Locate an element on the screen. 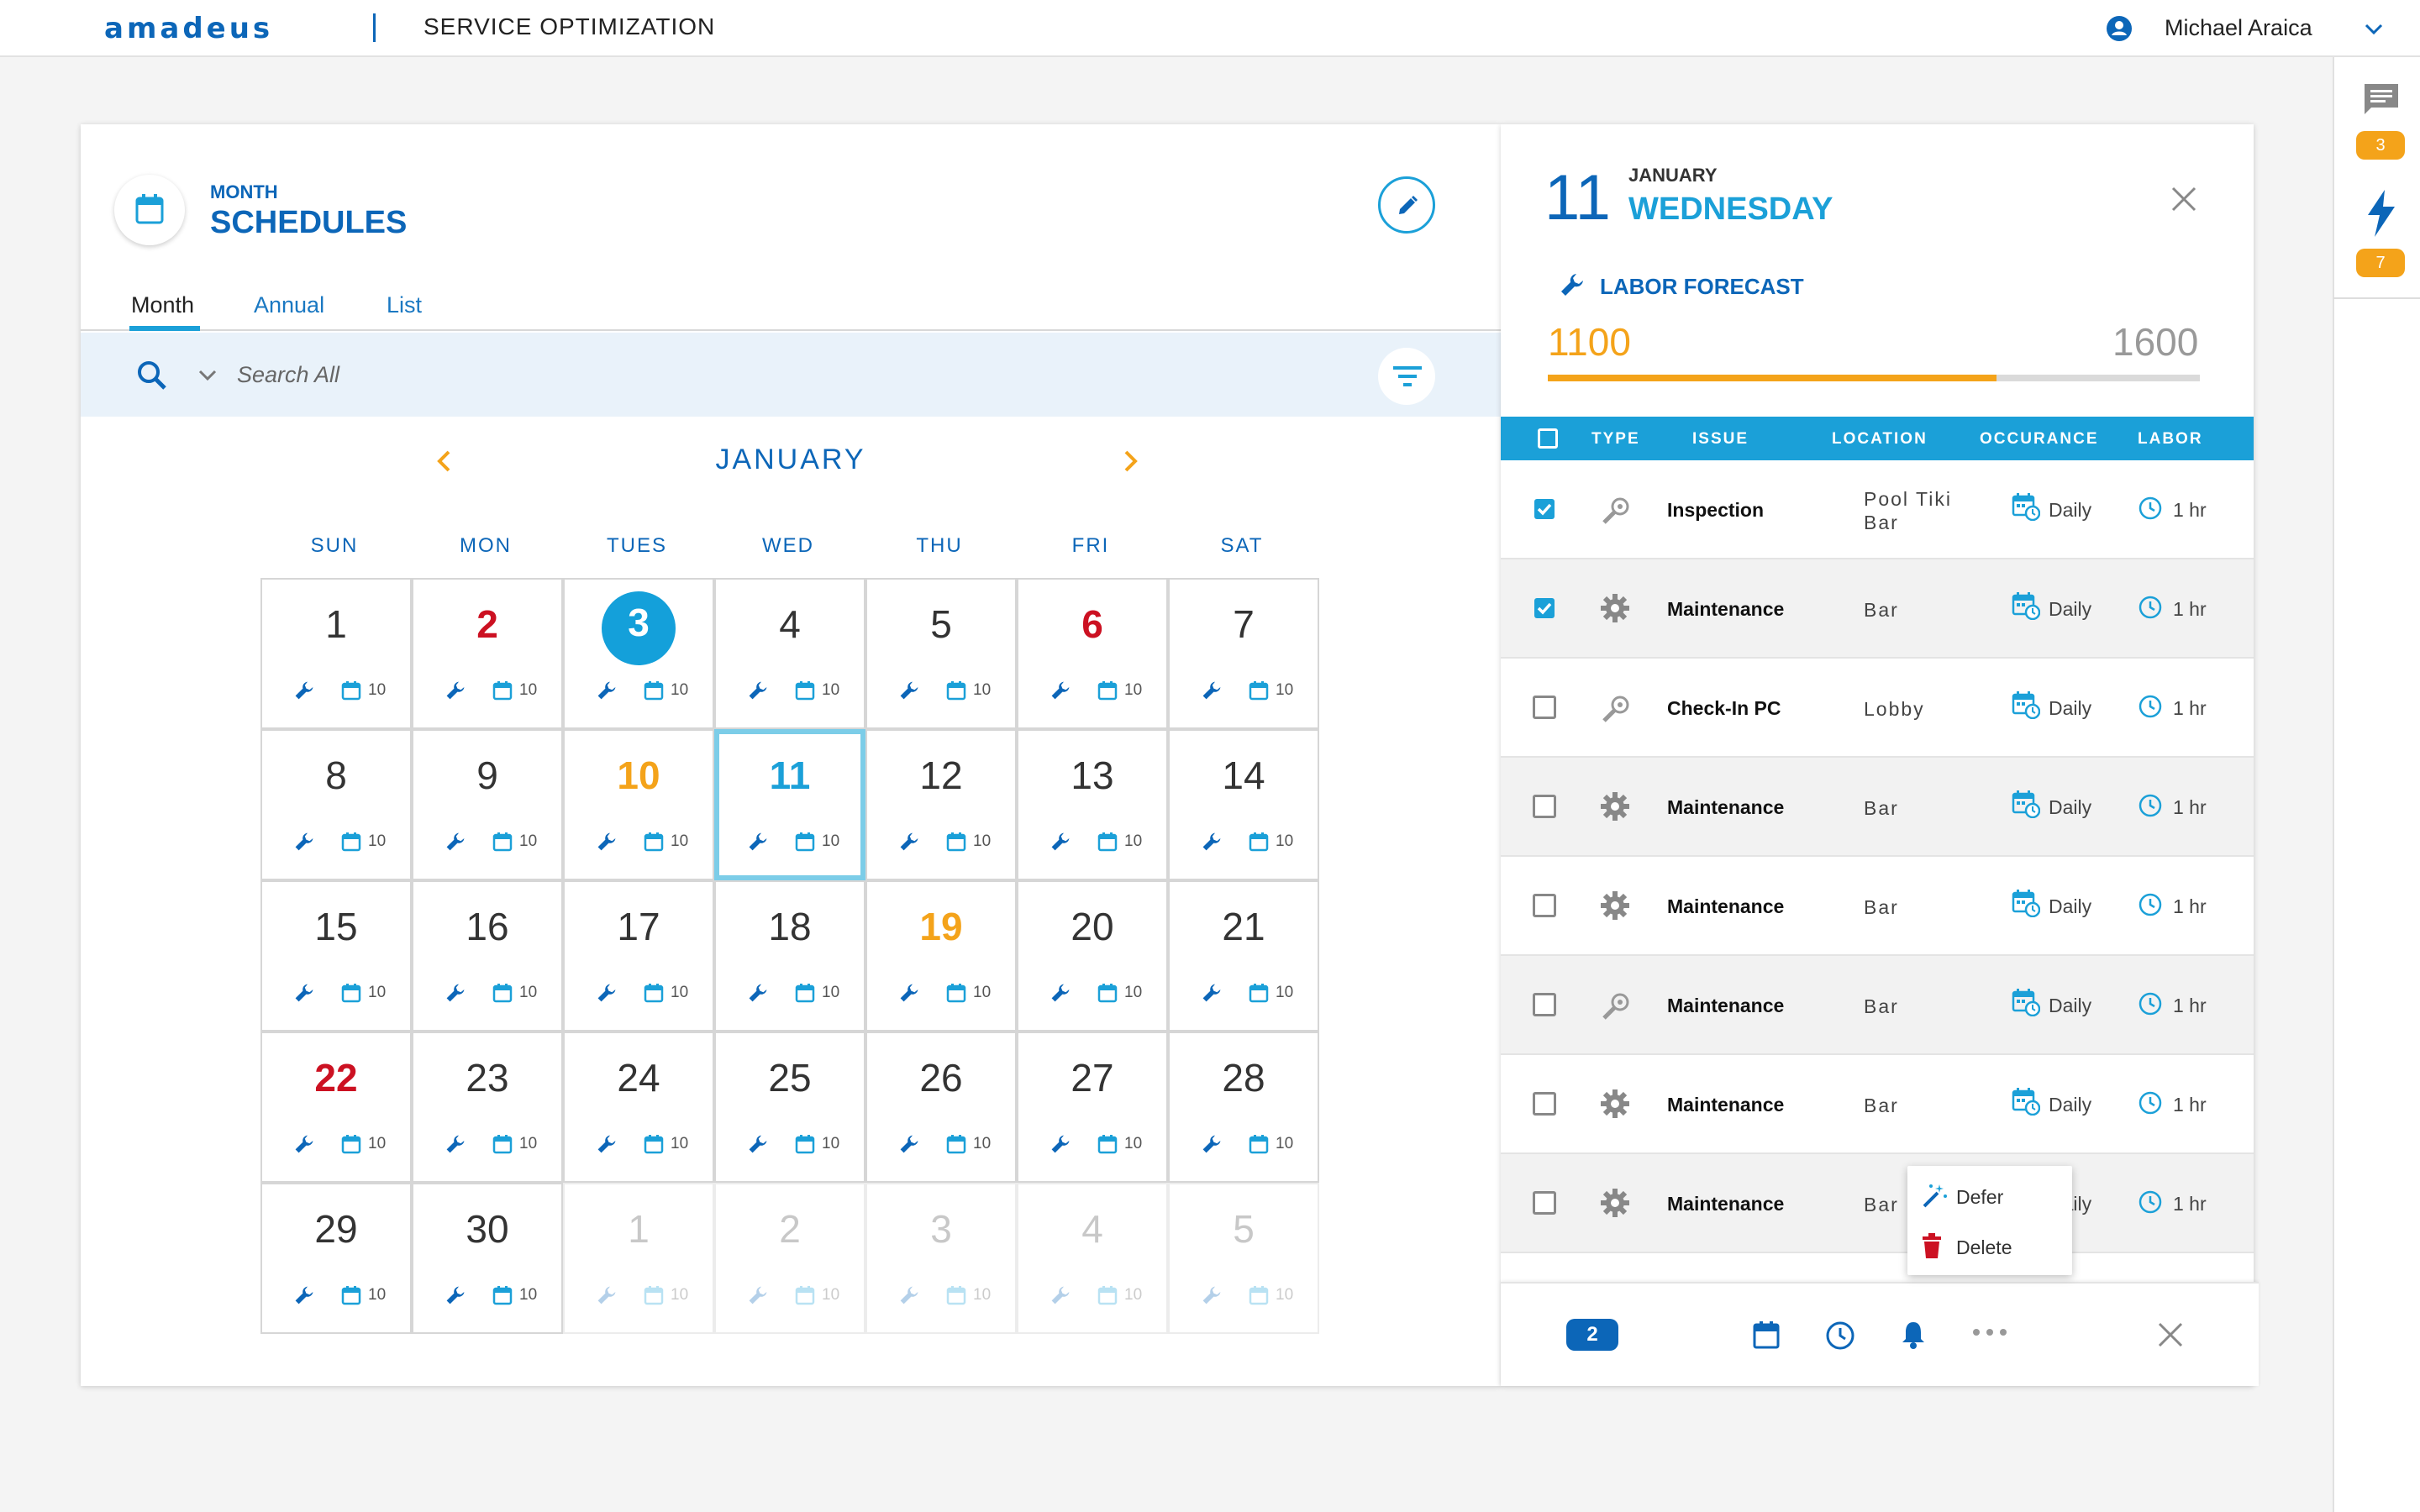  calendar-day-cell: 15 10 is located at coordinates (336, 956).